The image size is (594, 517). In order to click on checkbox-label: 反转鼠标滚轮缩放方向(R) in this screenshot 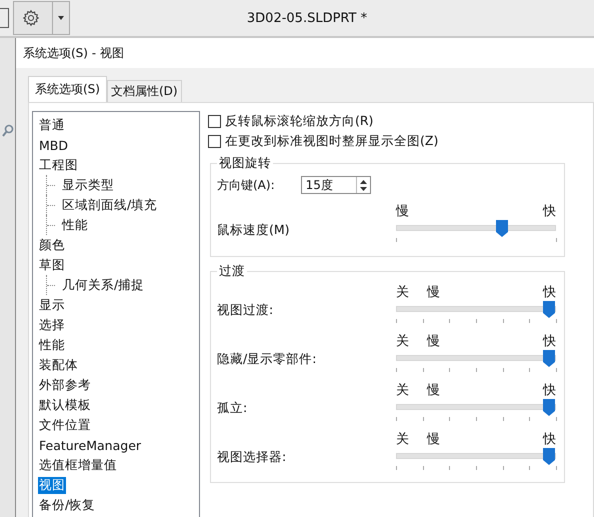, I will do `click(299, 121)`.